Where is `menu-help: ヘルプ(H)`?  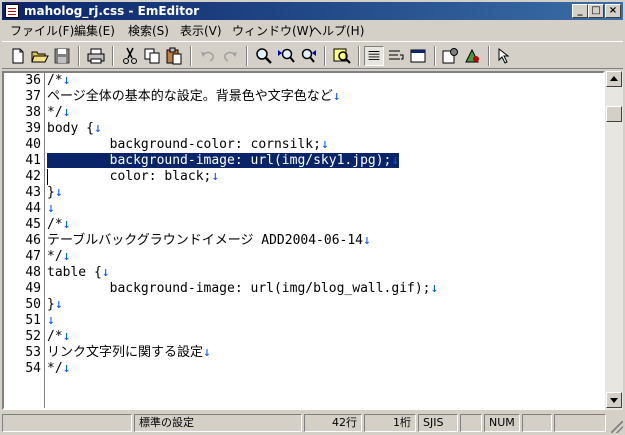 menu-help: ヘルプ(H) is located at coordinates (337, 30).